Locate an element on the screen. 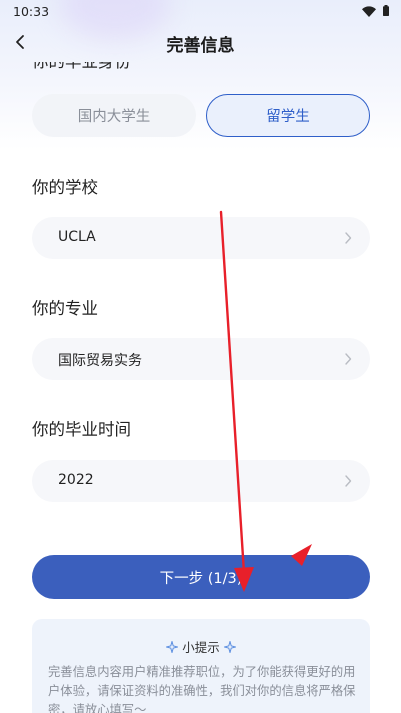 This screenshot has height=713, width=401. graduation-label: 你的毕业时间 is located at coordinates (81, 429).